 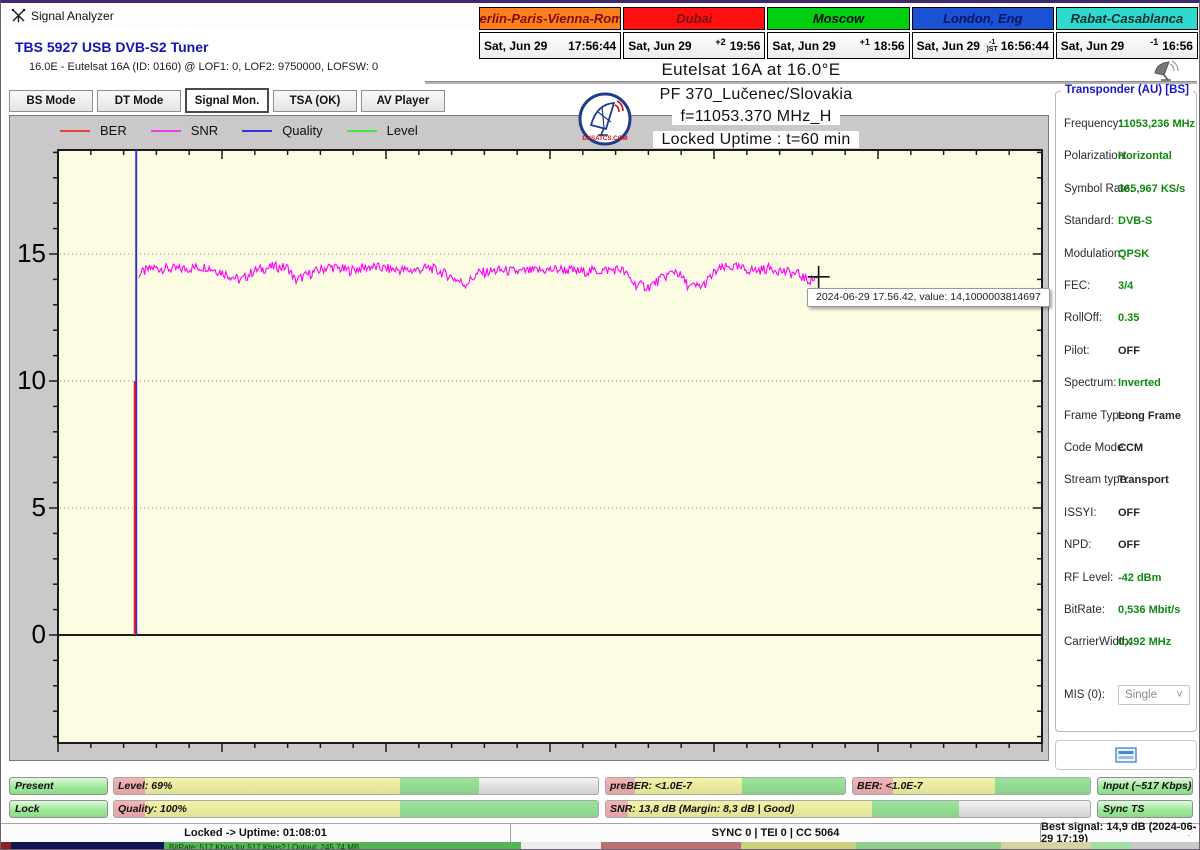 What do you see at coordinates (1077, 286) in the screenshot?
I see `field-label-fec: FEC:` at bounding box center [1077, 286].